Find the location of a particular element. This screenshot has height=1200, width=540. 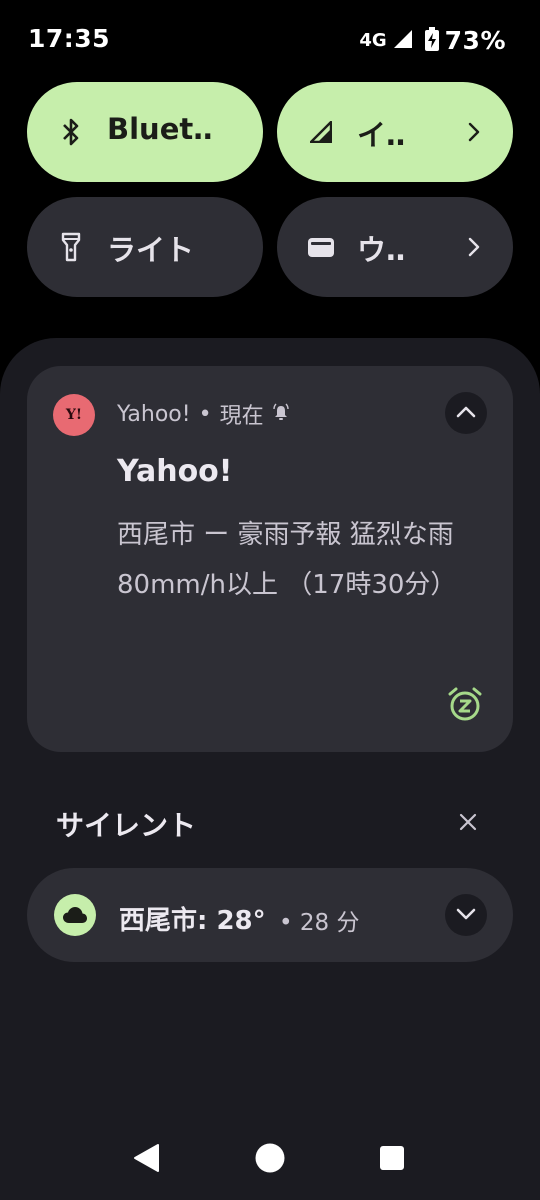

wallet-icon is located at coordinates (321, 247).